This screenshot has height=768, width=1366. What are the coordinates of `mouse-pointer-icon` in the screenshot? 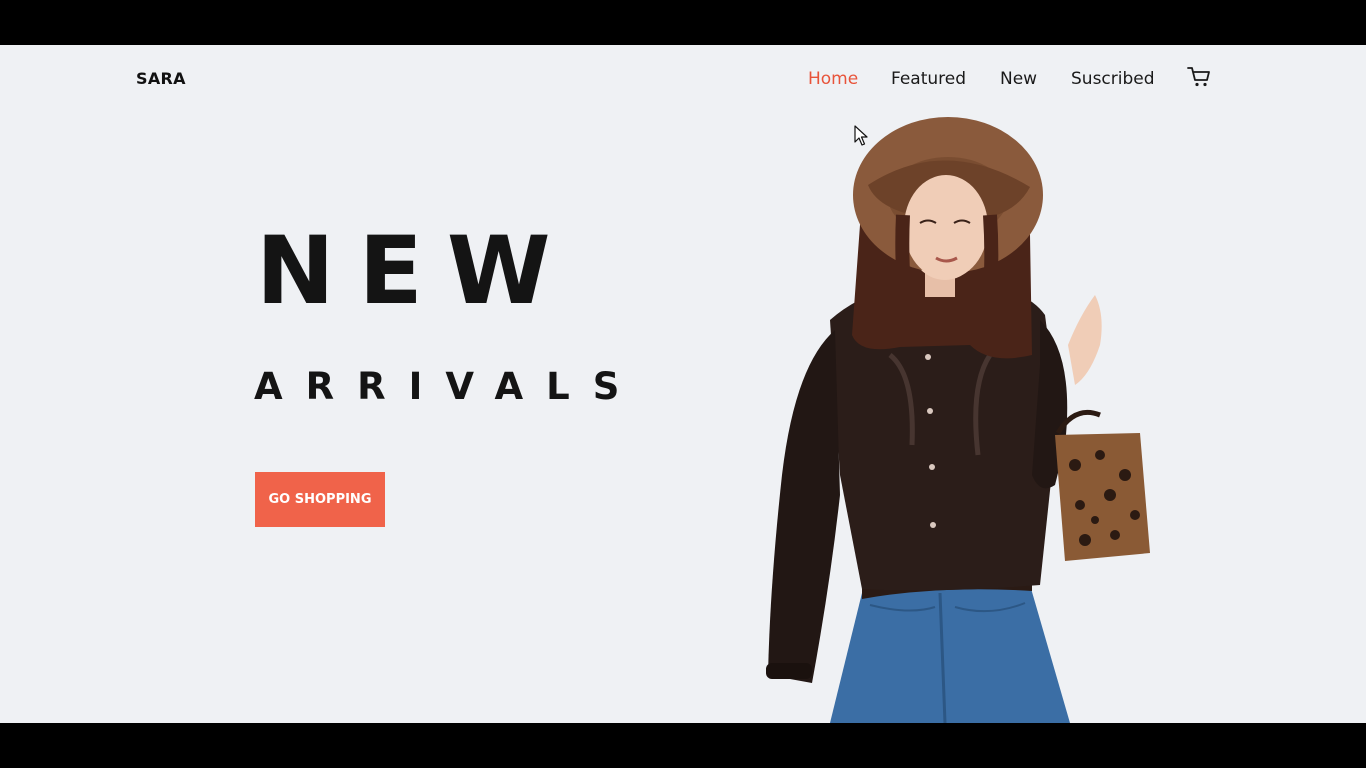 It's located at (861, 135).